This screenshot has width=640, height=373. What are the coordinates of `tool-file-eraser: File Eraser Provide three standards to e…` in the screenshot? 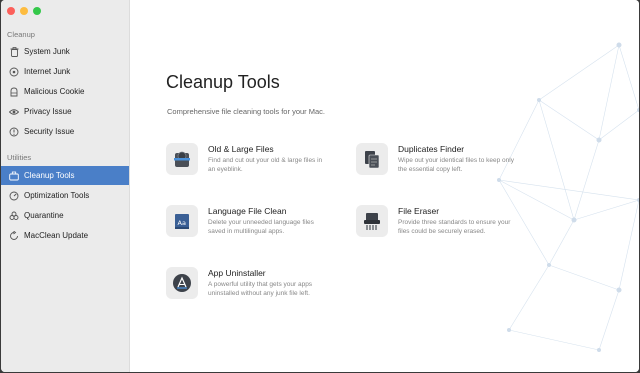 It's located at (446, 228).